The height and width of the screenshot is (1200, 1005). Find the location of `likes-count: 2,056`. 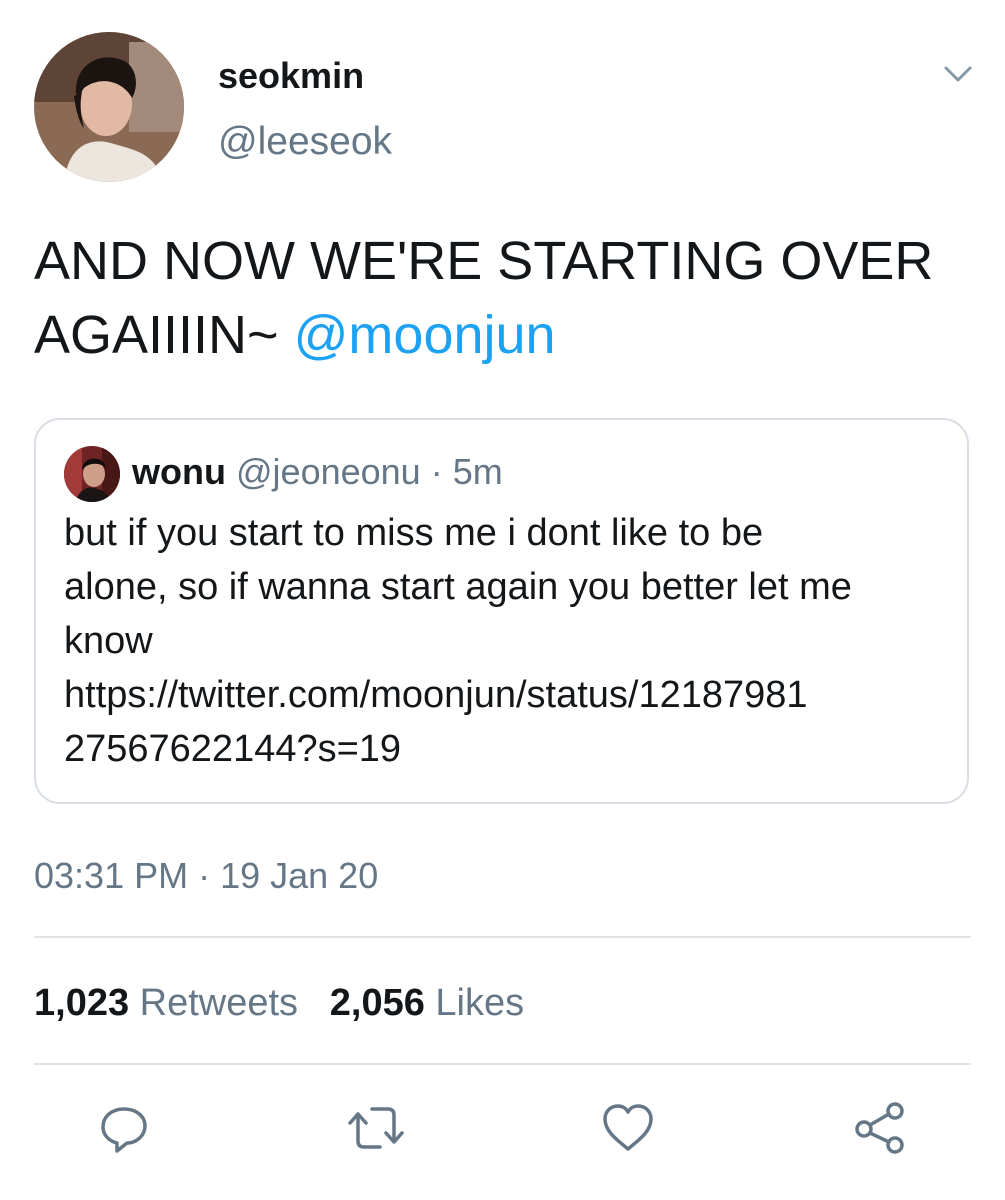

likes-count: 2,056 is located at coordinates (377, 1003).